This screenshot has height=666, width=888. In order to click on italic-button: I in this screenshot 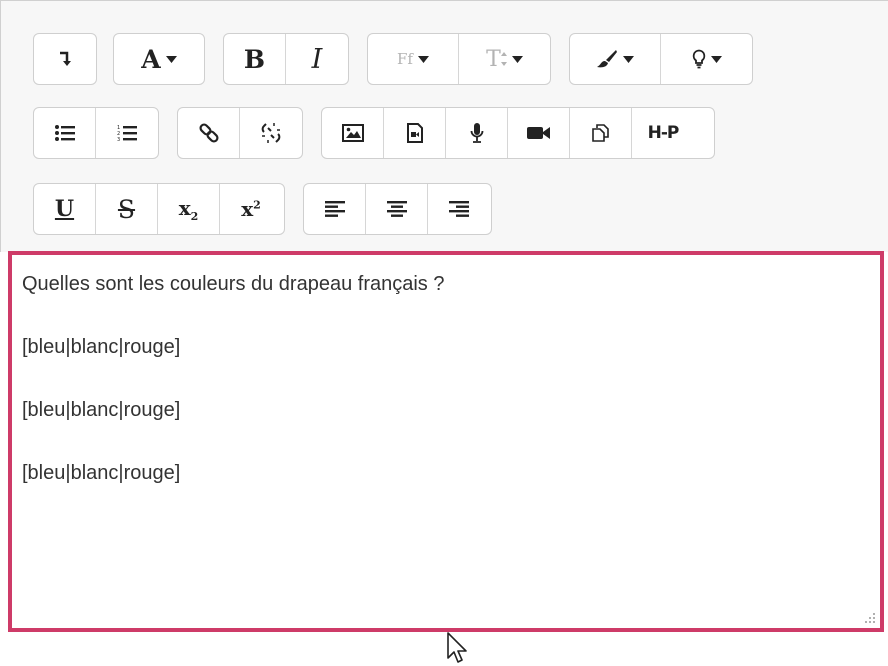, I will do `click(317, 59)`.